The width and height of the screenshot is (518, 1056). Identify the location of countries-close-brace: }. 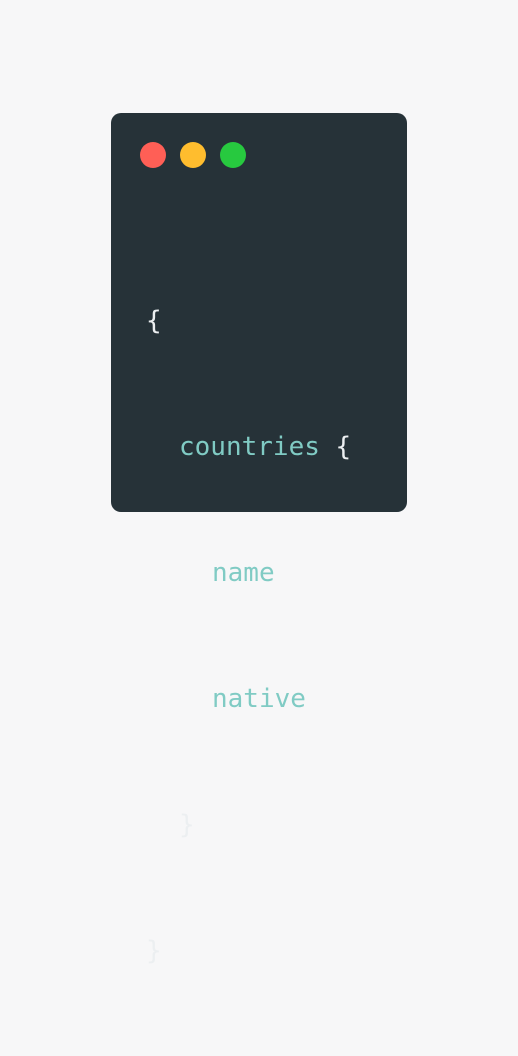
(187, 825).